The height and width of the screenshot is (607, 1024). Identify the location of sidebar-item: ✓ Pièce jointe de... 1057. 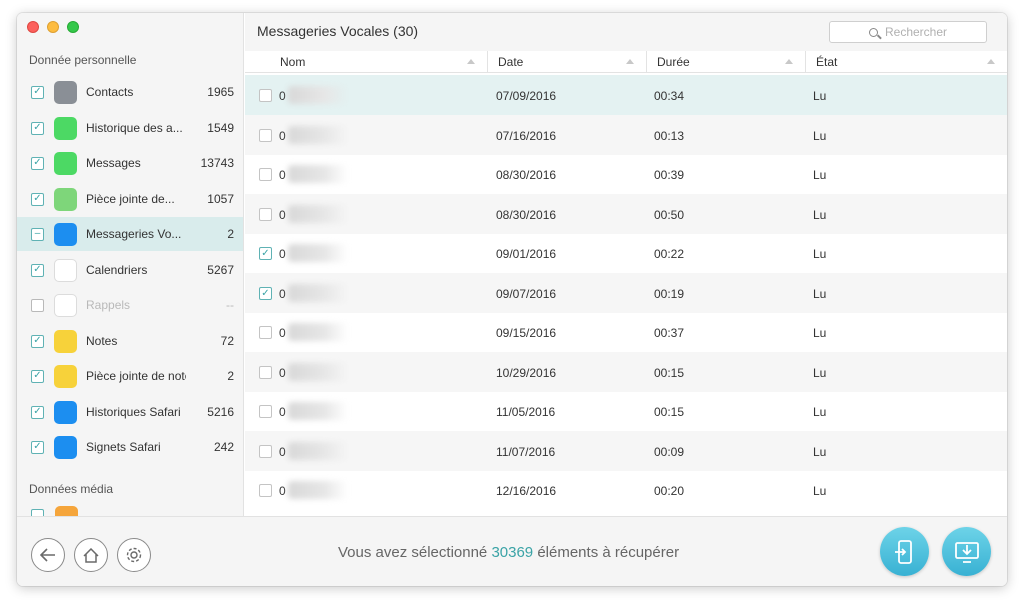
(130, 199).